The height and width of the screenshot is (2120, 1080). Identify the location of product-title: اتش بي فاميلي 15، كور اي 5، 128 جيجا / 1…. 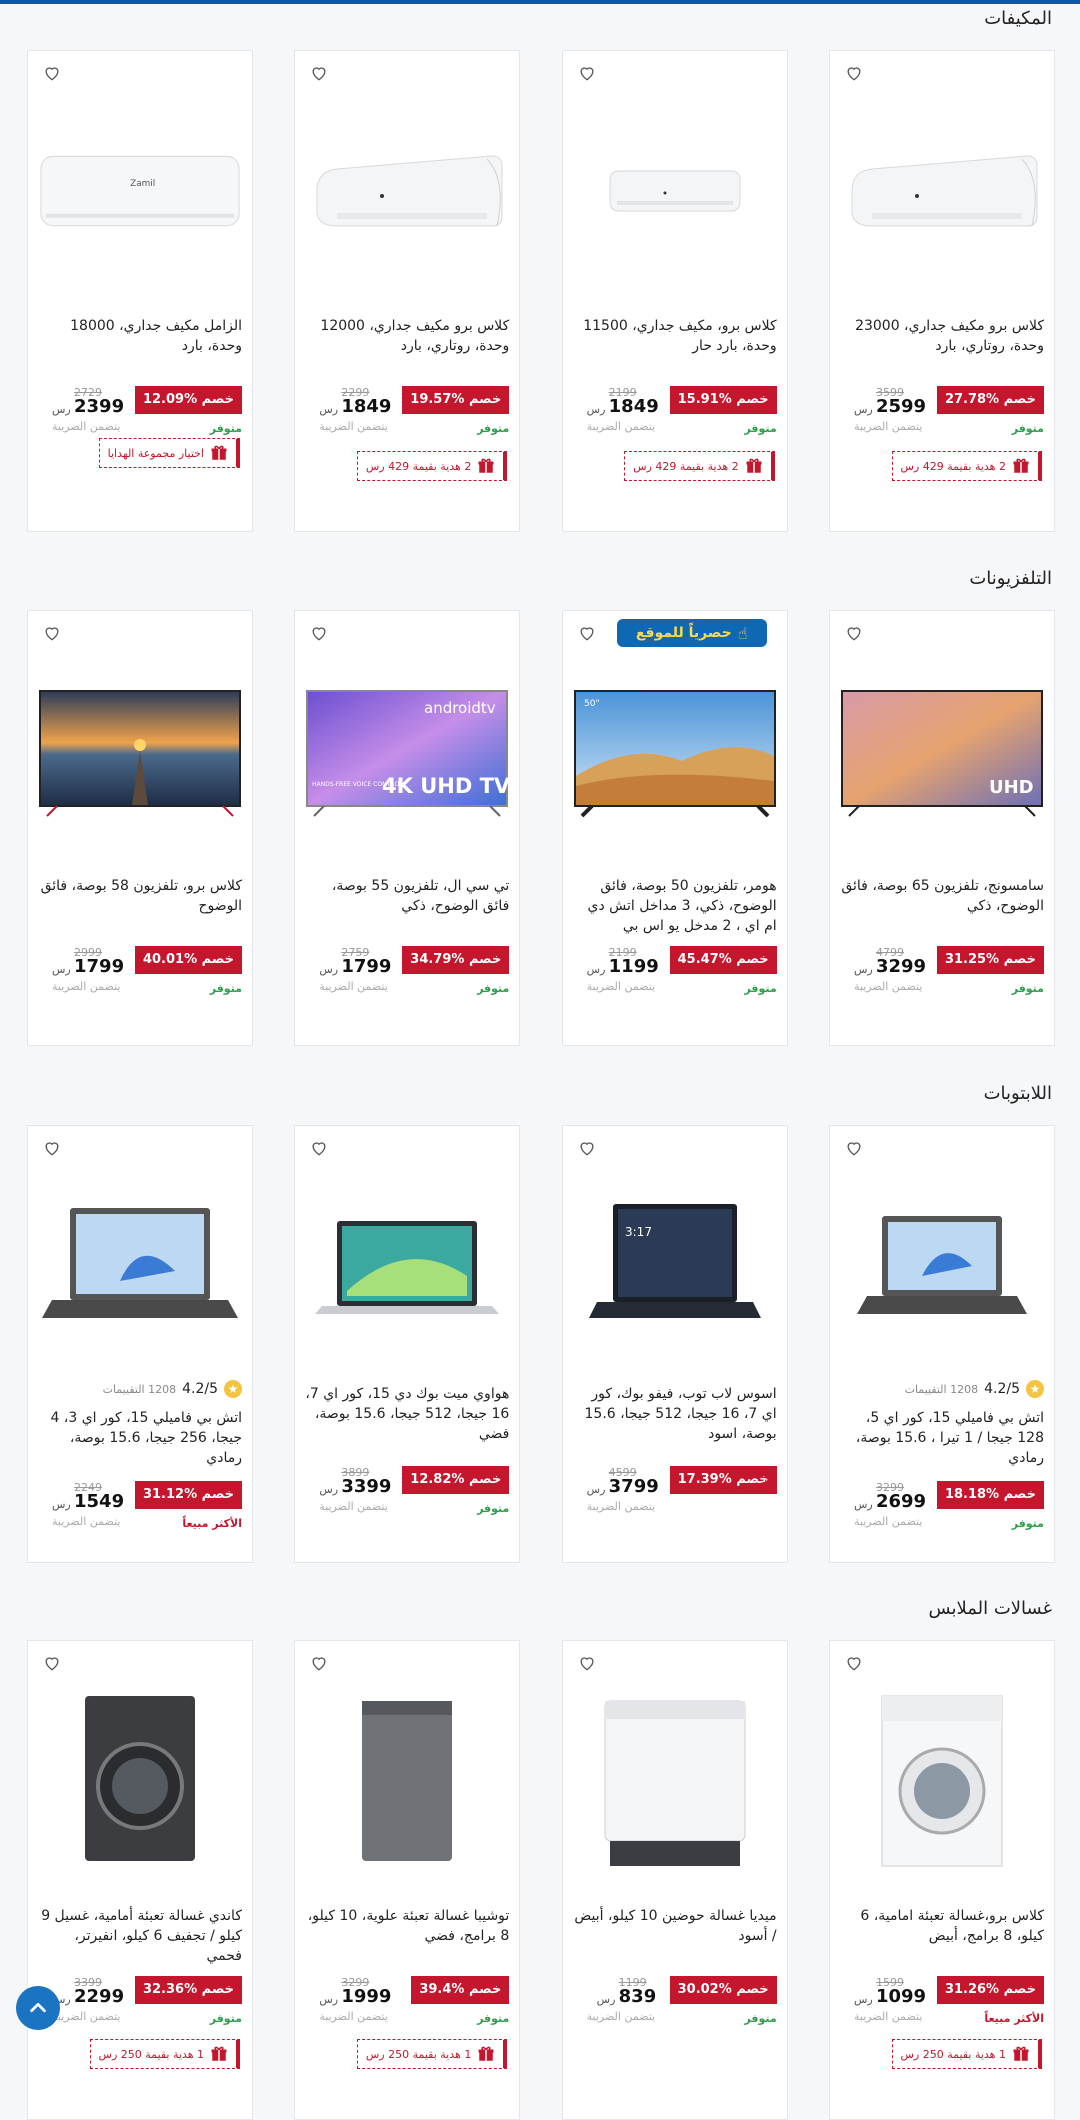
(942, 1438).